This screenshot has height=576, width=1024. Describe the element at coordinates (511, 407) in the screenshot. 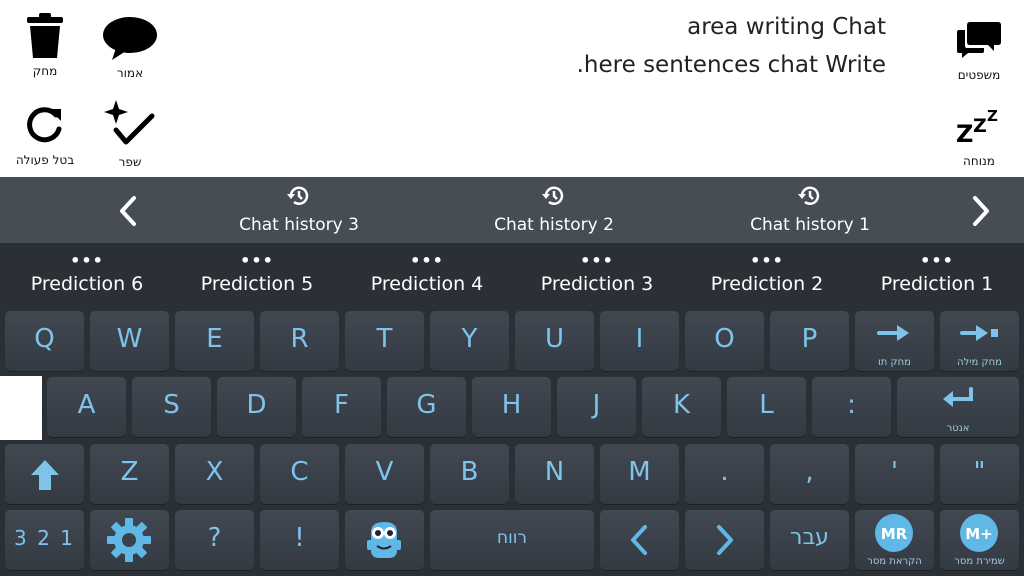

I see `key-h: H` at that location.